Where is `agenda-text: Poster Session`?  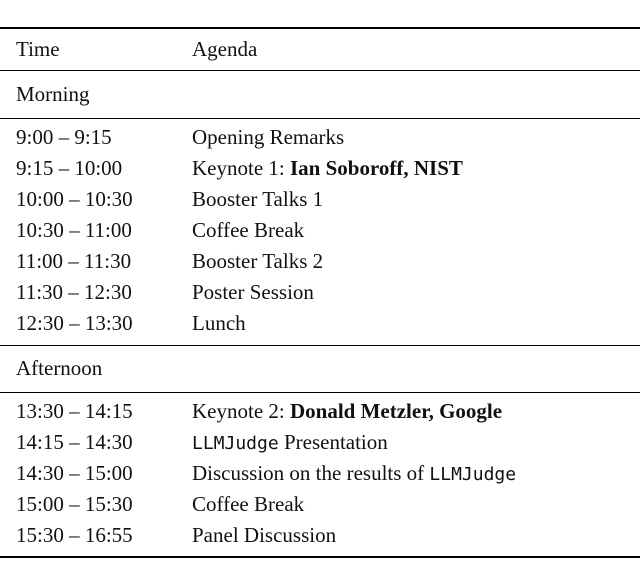 agenda-text: Poster Session is located at coordinates (253, 292).